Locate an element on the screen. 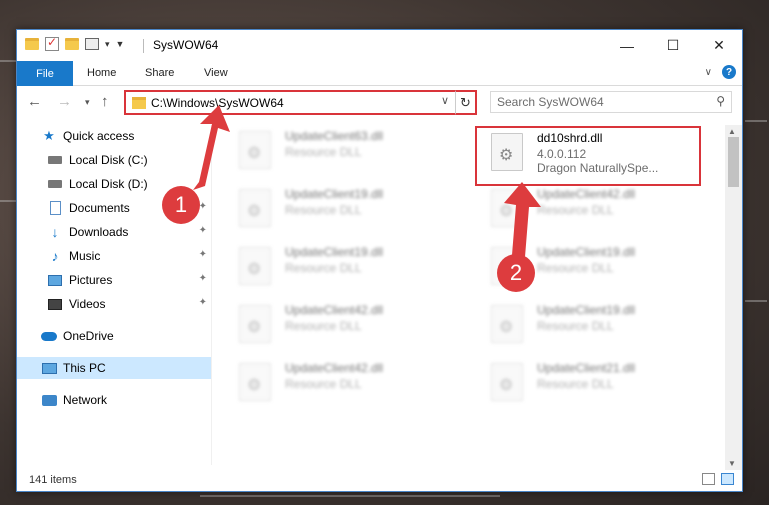  video-icon is located at coordinates (55, 304).